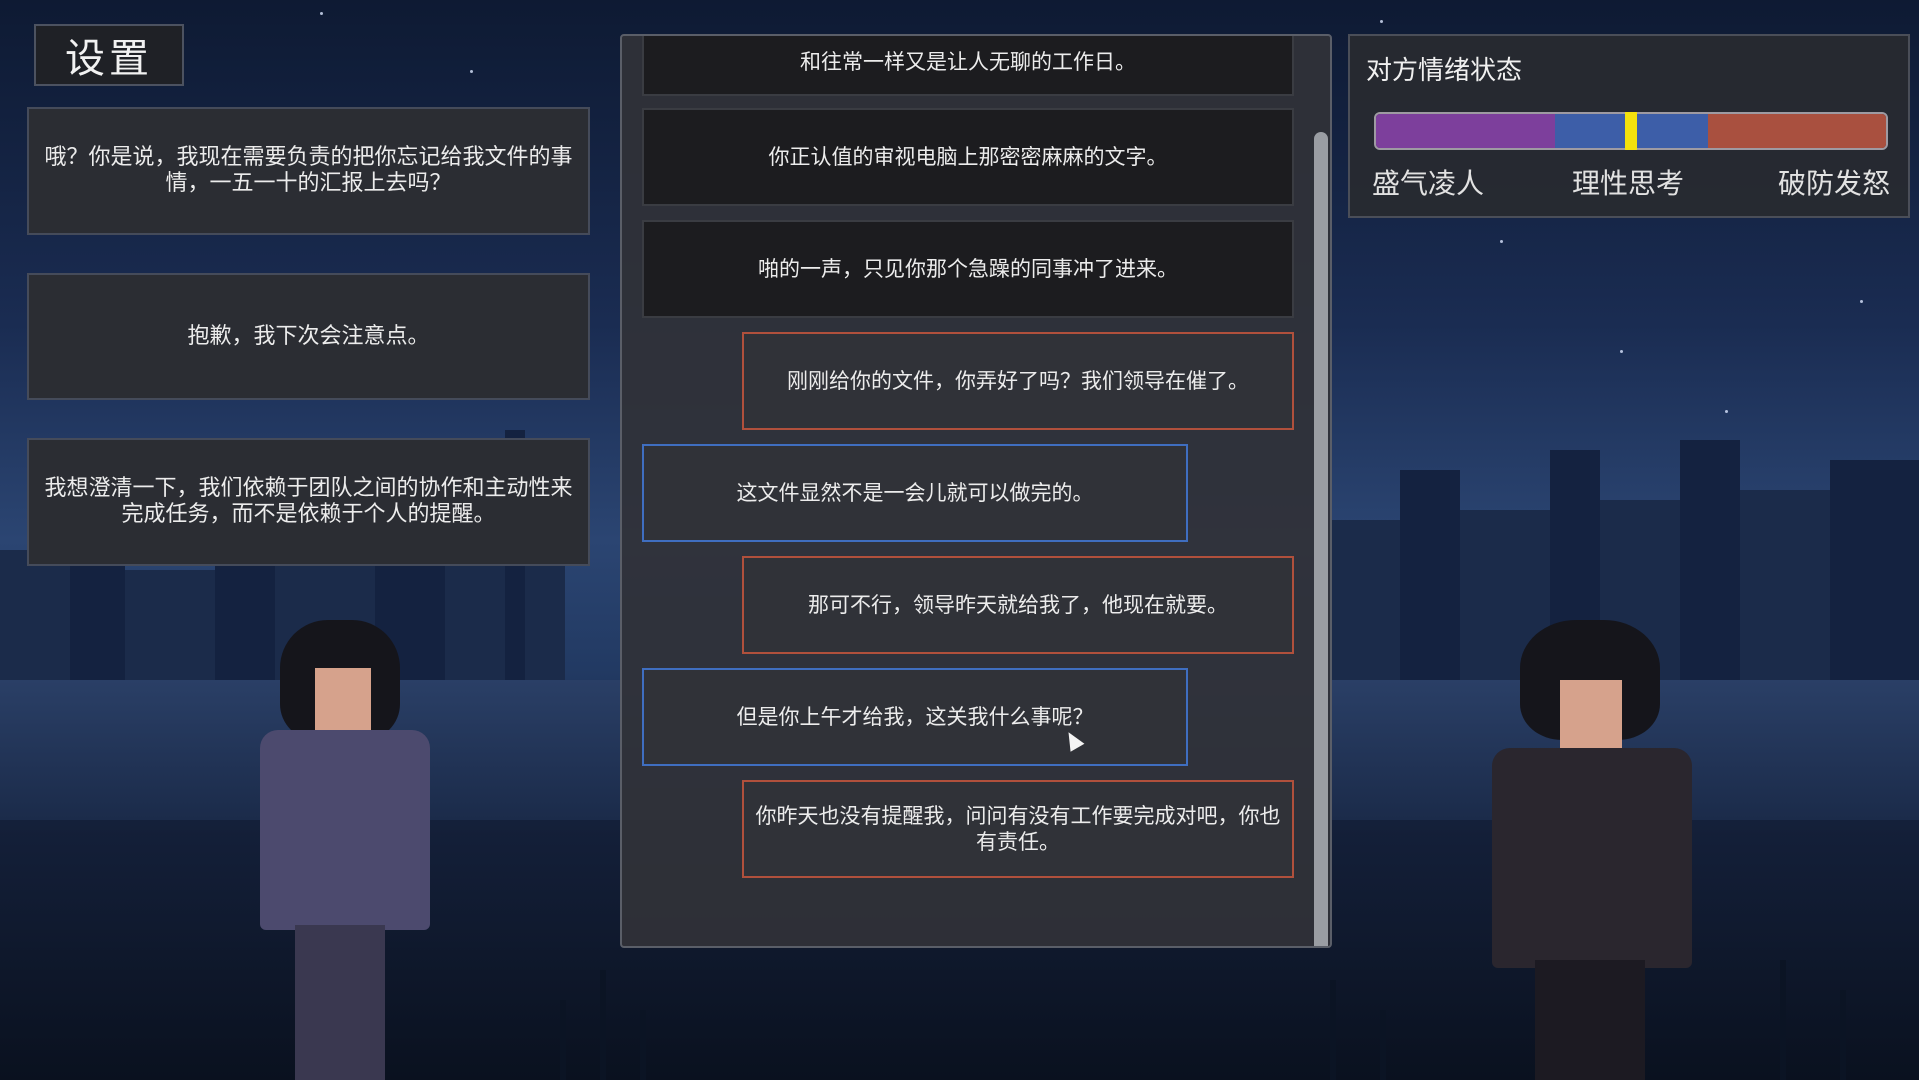 This screenshot has width=1919, height=1080. I want to click on narration-message: 啪的一声，只见你那个急躁的同事冲了进来。, so click(968, 269).